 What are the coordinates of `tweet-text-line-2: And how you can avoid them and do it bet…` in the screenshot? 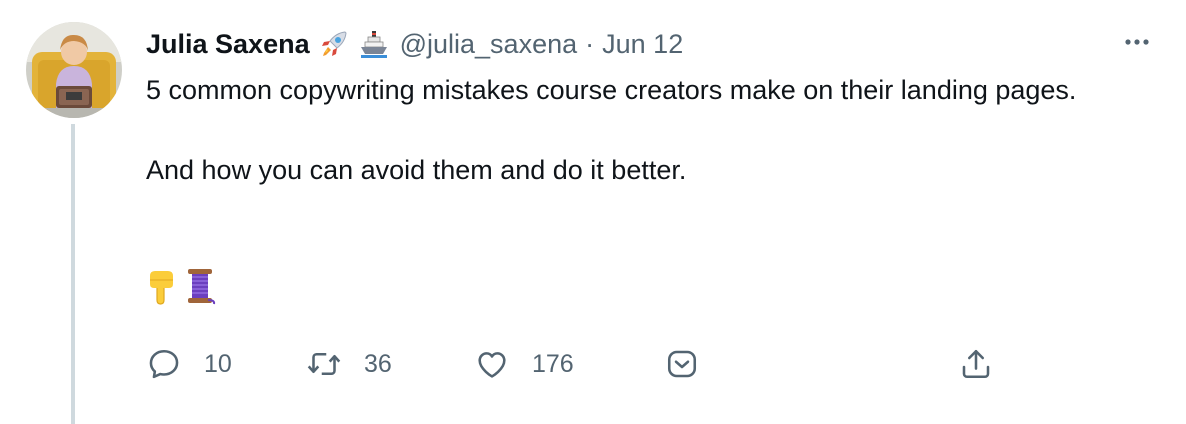 It's located at (416, 170).